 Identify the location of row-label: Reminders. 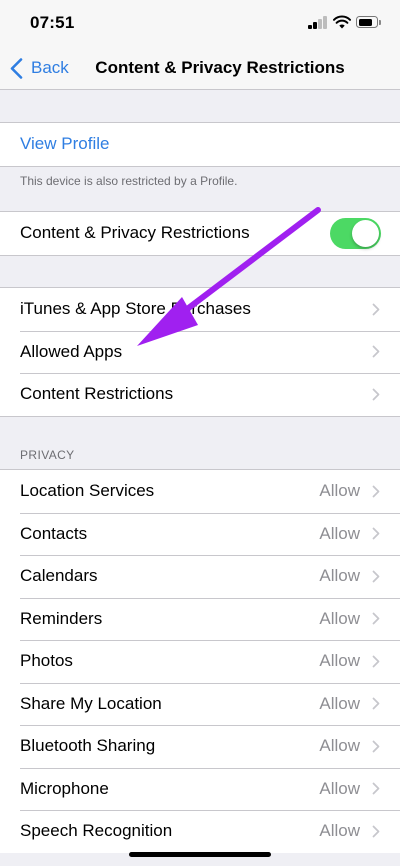
(61, 618).